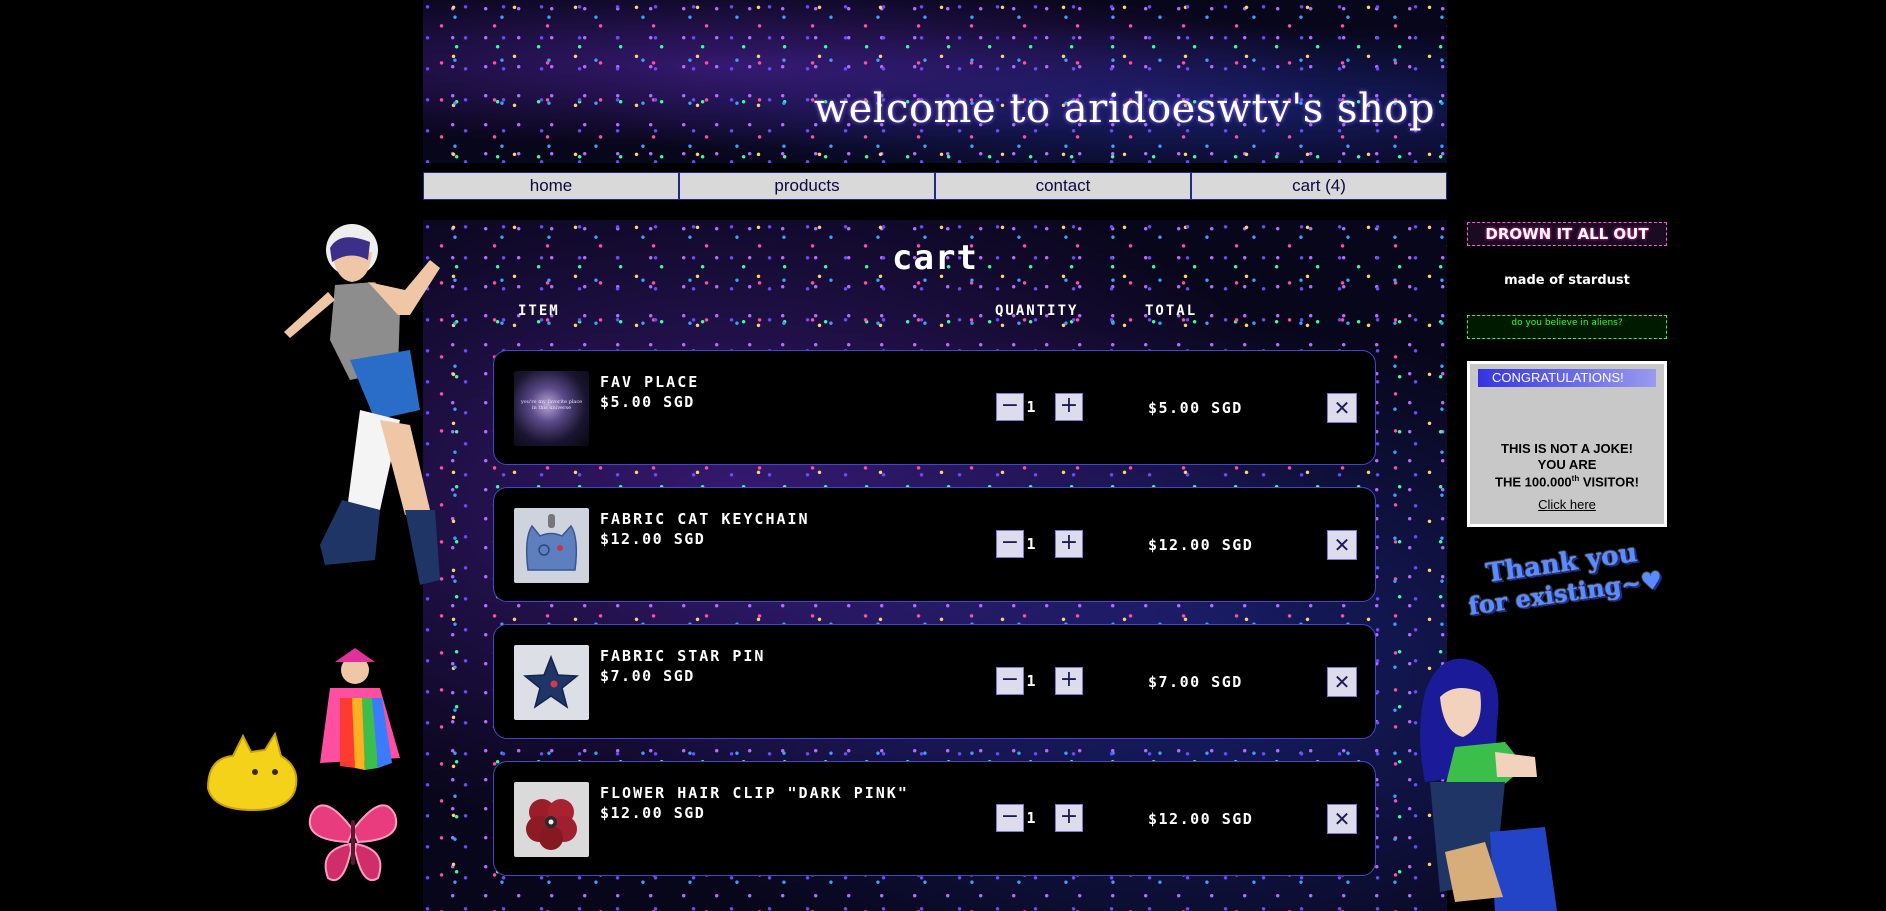 The width and height of the screenshot is (1886, 911). Describe the element at coordinates (1171, 311) in the screenshot. I see `column-header-total: TOTAL` at that location.